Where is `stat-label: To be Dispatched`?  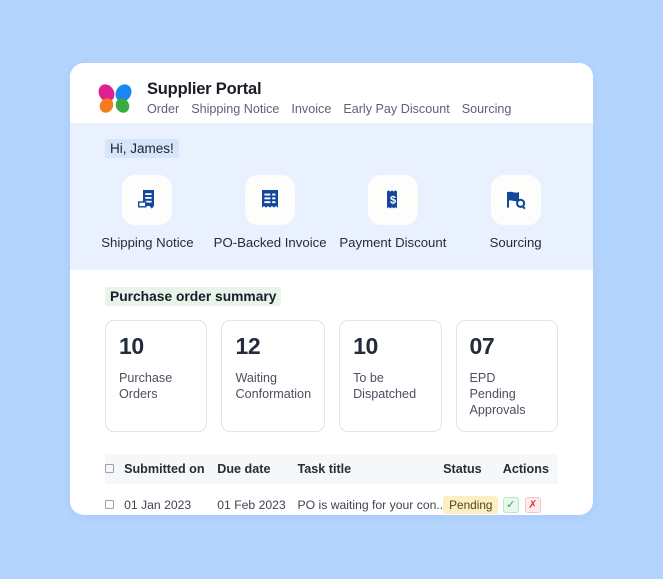
stat-label: To be Dispatched is located at coordinates (385, 386).